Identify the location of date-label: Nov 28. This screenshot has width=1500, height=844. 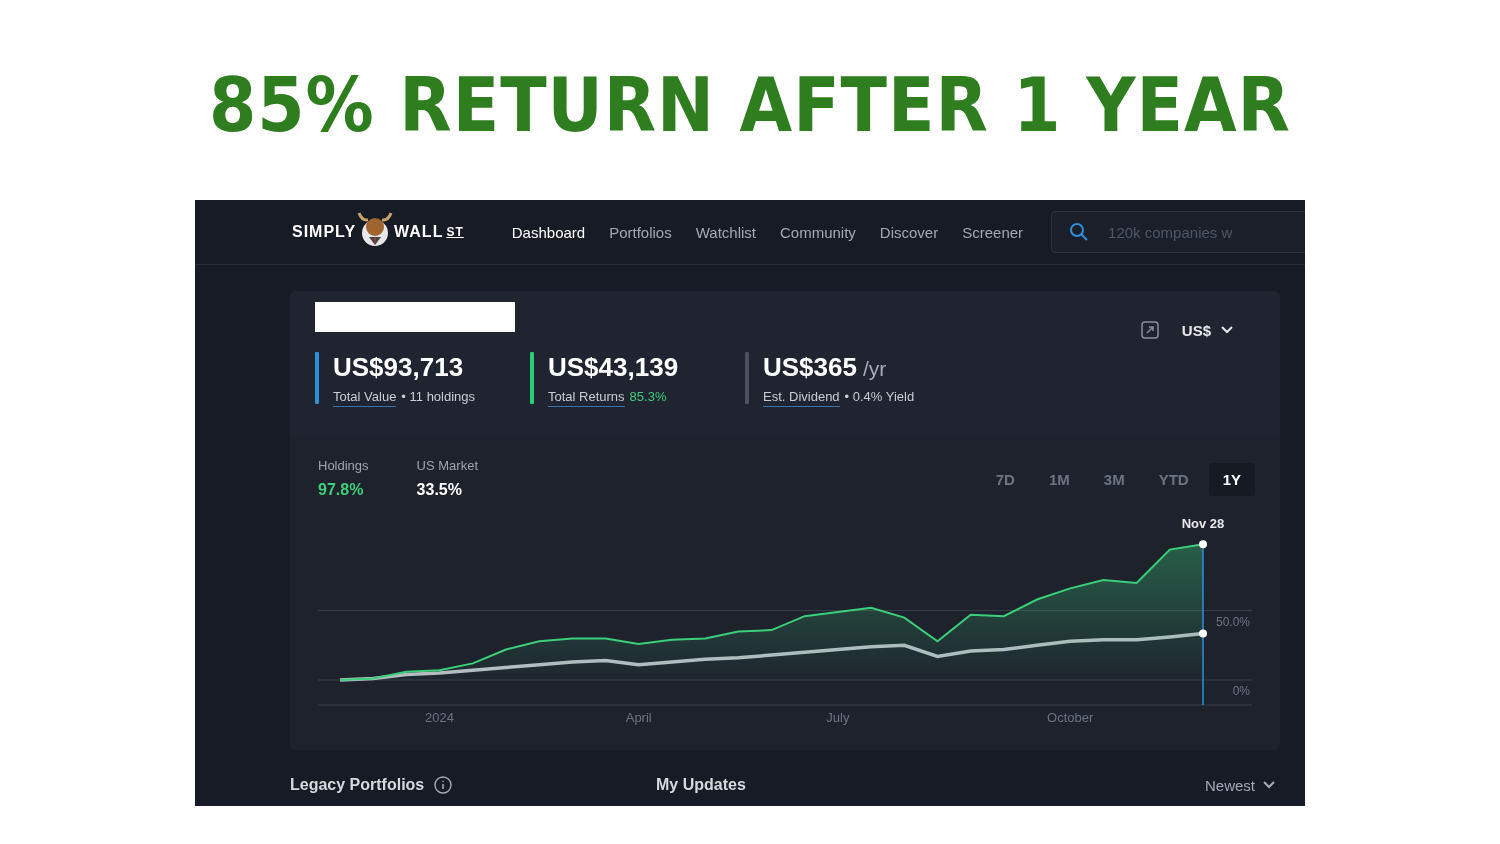
(1203, 523).